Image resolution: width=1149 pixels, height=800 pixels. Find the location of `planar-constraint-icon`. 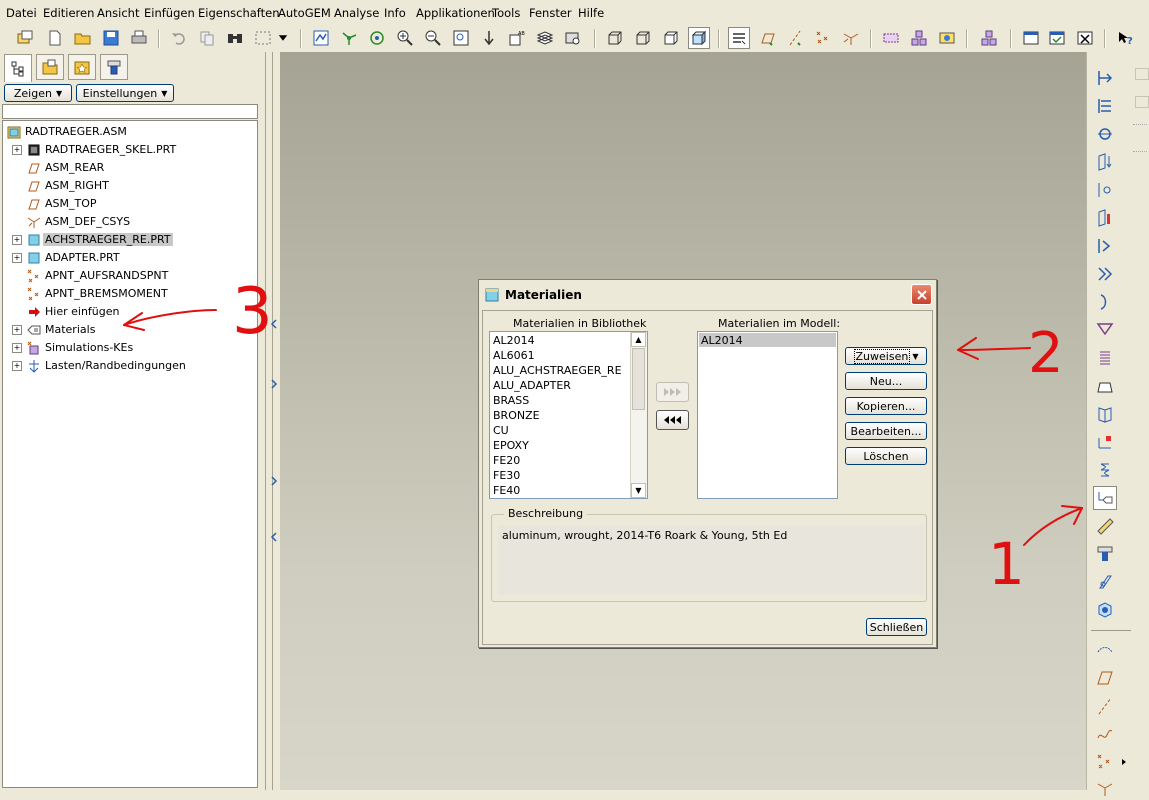

planar-constraint-icon is located at coordinates (1105, 274).